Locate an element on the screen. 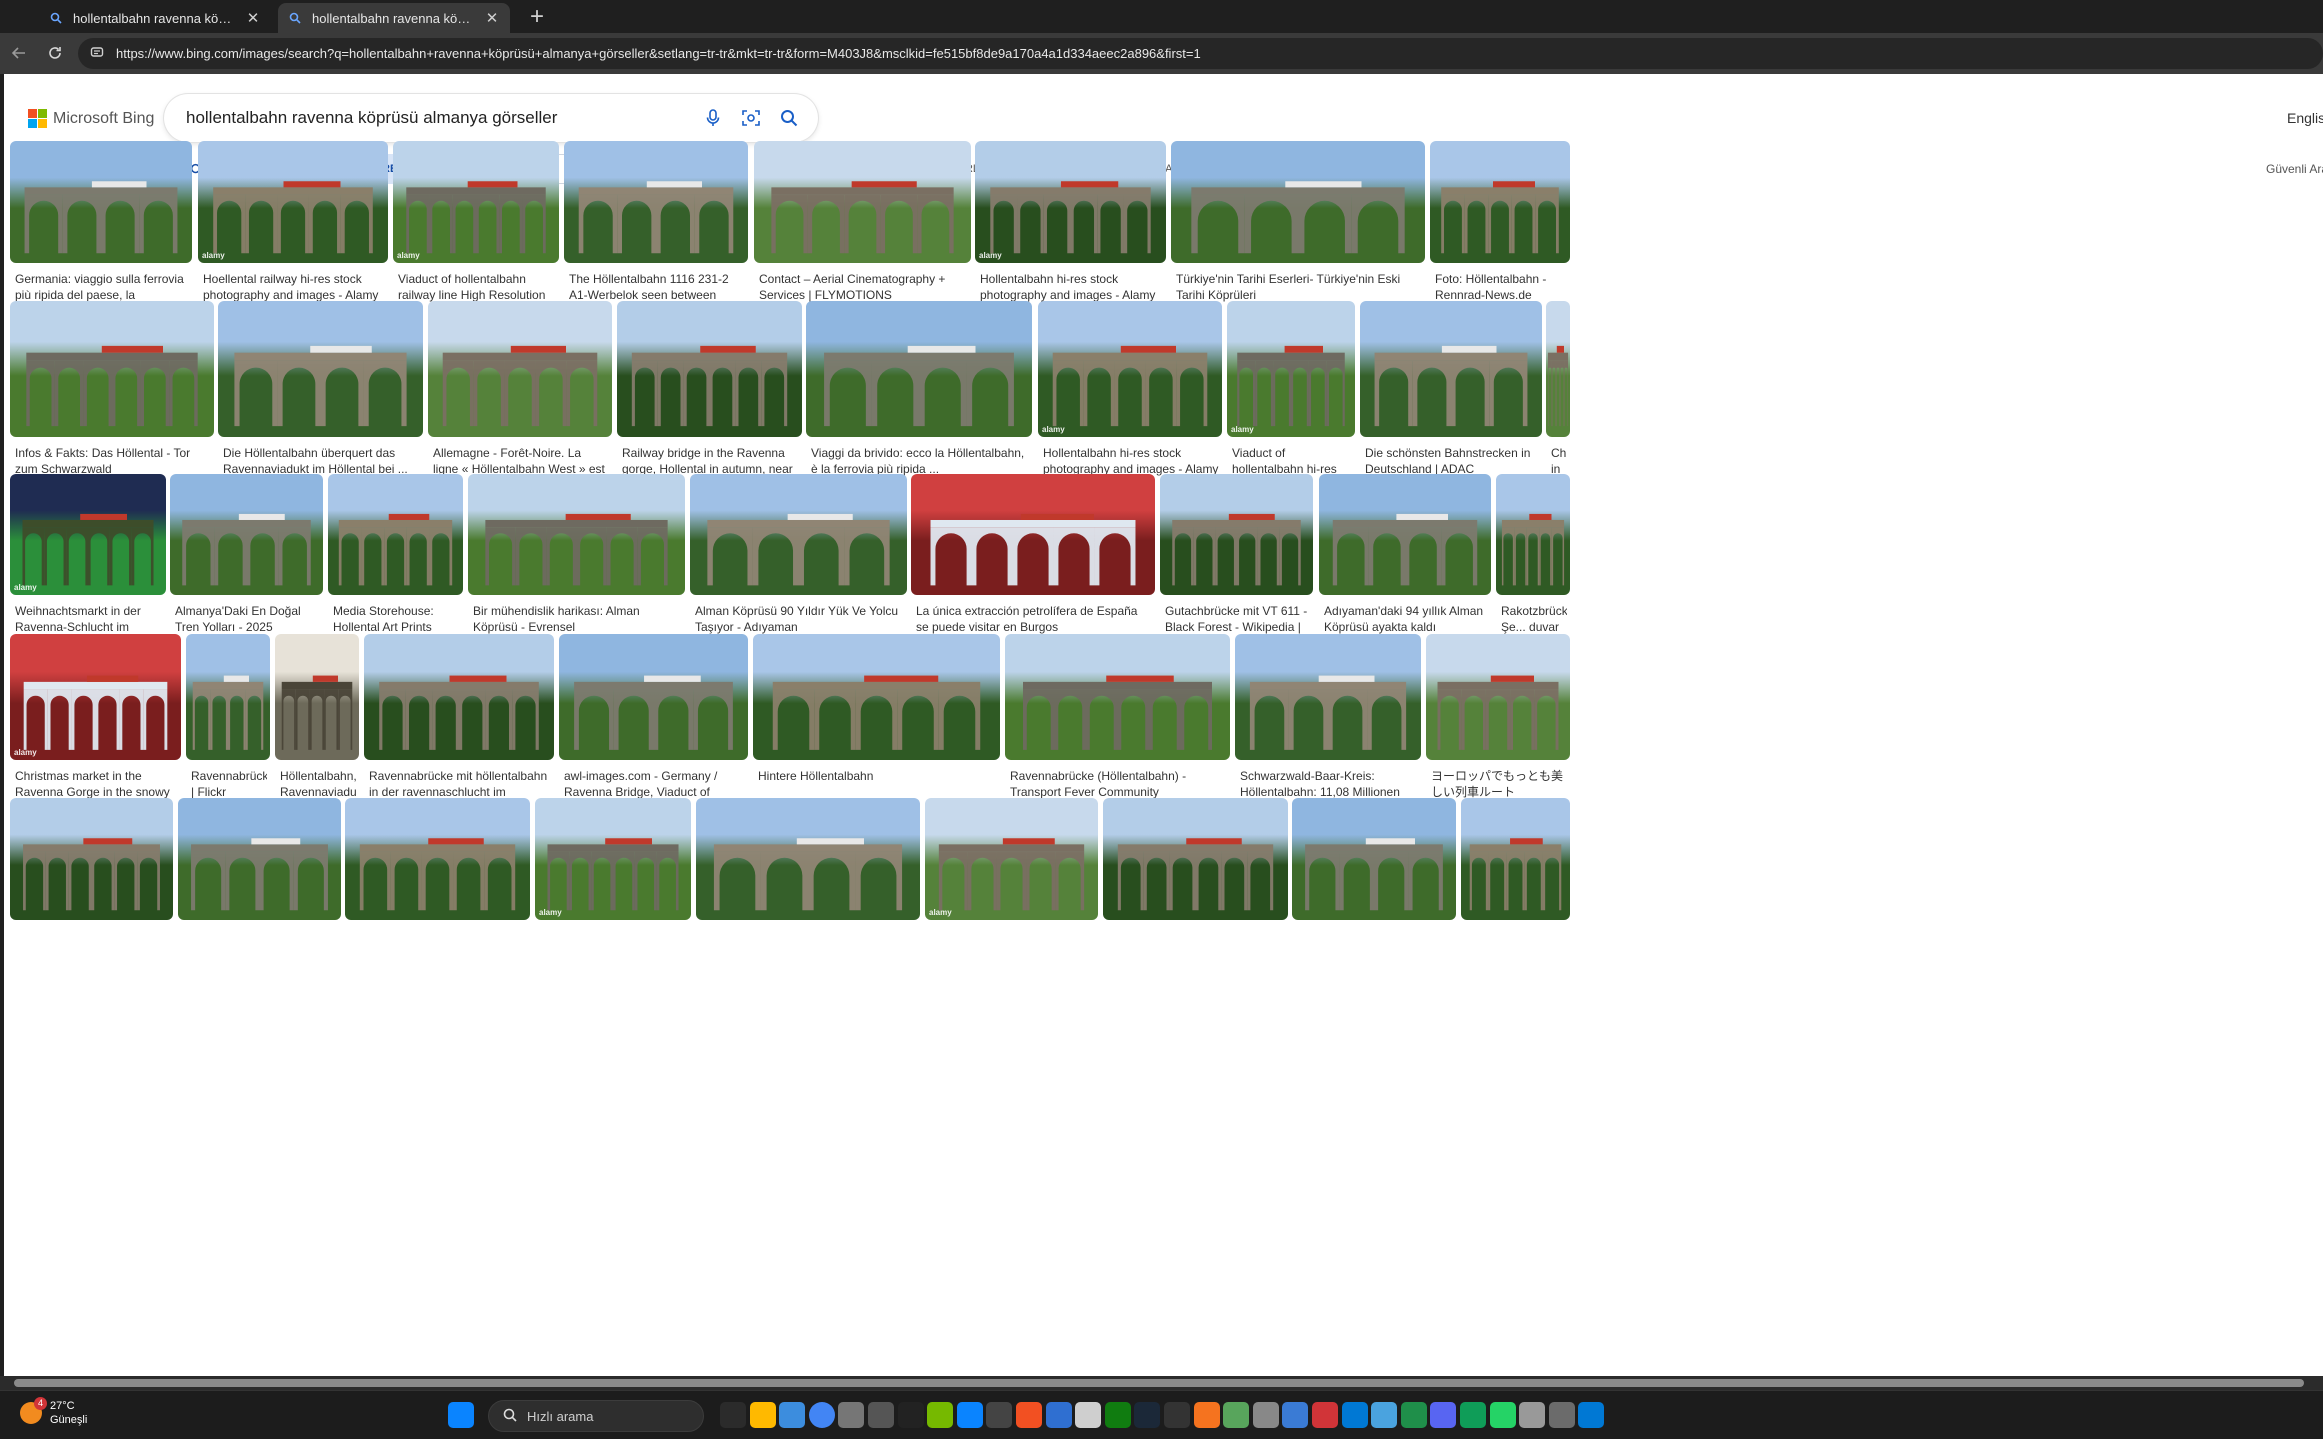 This screenshot has width=2323, height=1439. result-caption: ヨーロッパでもっとも美しい列車ルート is located at coordinates (1499, 785).